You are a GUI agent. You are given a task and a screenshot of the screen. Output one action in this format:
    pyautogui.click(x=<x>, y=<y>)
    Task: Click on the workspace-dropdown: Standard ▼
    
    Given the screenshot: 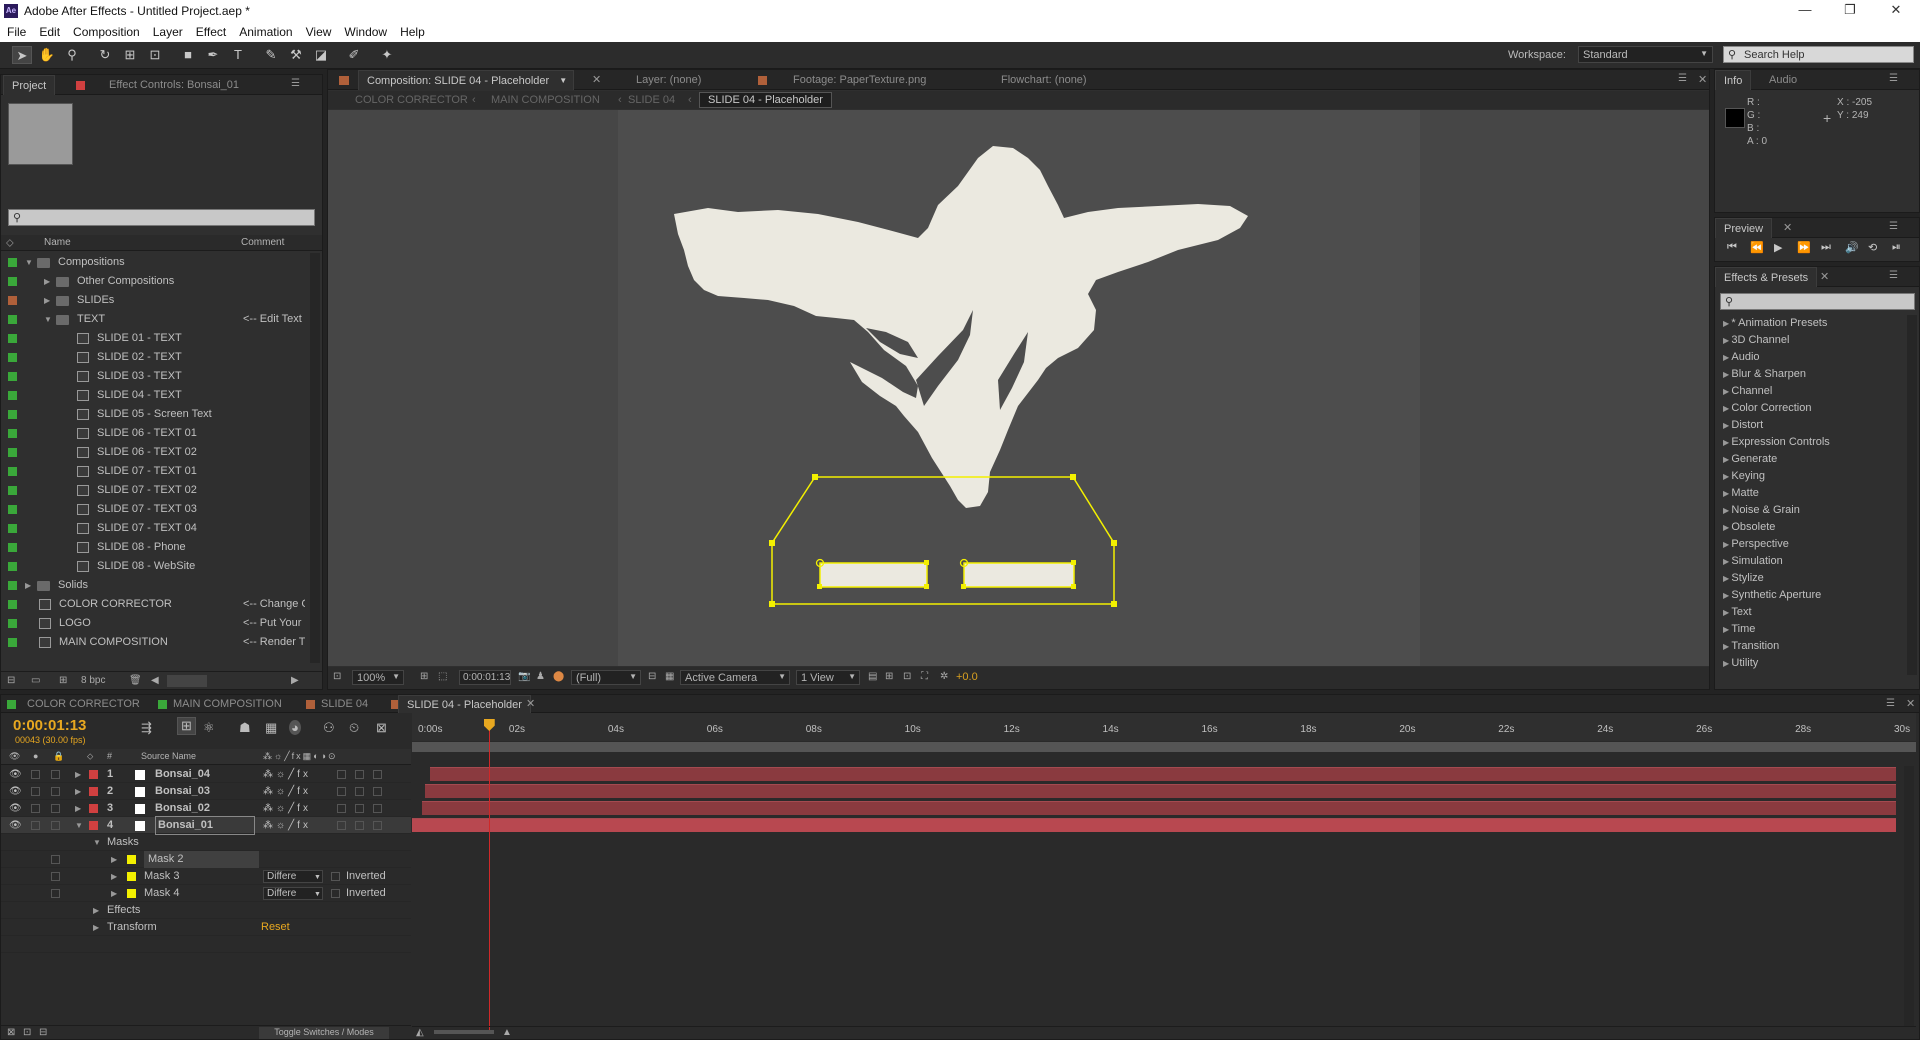 What is the action you would take?
    pyautogui.click(x=1645, y=54)
    